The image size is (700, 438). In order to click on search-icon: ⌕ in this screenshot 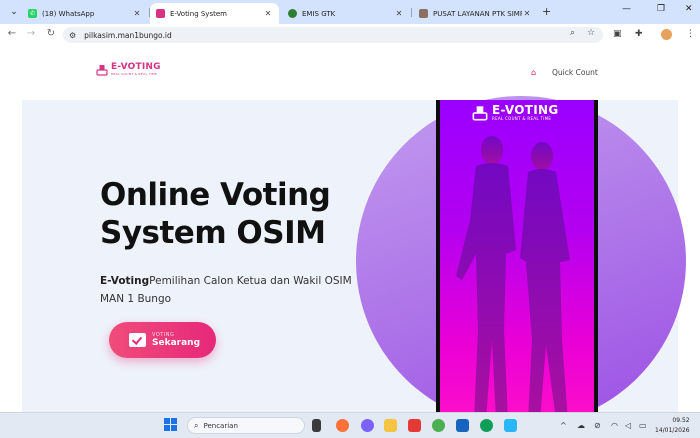, I will do `click(196, 425)`.